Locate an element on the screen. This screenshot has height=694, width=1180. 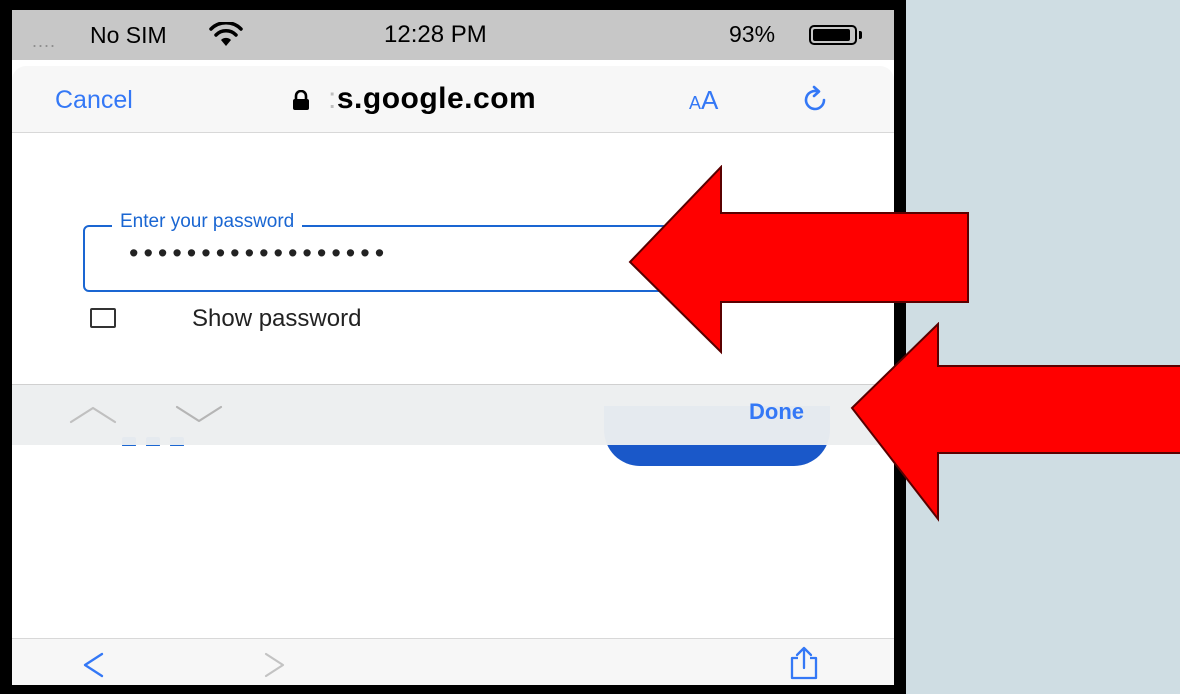
share-icon is located at coordinates (804, 663).